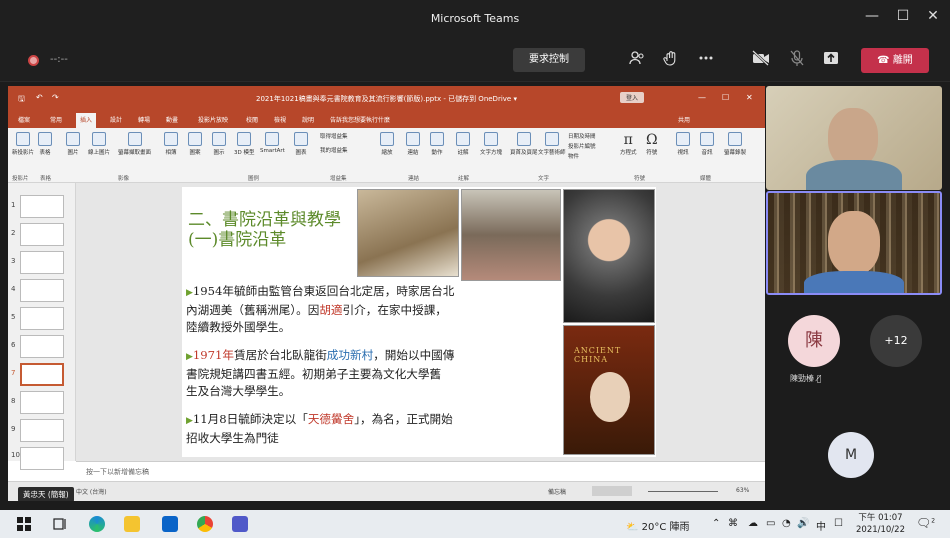 This screenshot has width=950, height=538. What do you see at coordinates (707, 144) in the screenshot?
I see `ribbon-audio: 音訊` at bounding box center [707, 144].